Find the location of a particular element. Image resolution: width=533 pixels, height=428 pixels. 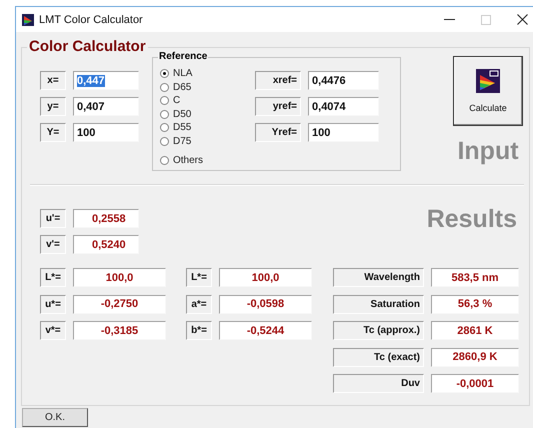

window-title: LMT Color Calculator is located at coordinates (91, 20).